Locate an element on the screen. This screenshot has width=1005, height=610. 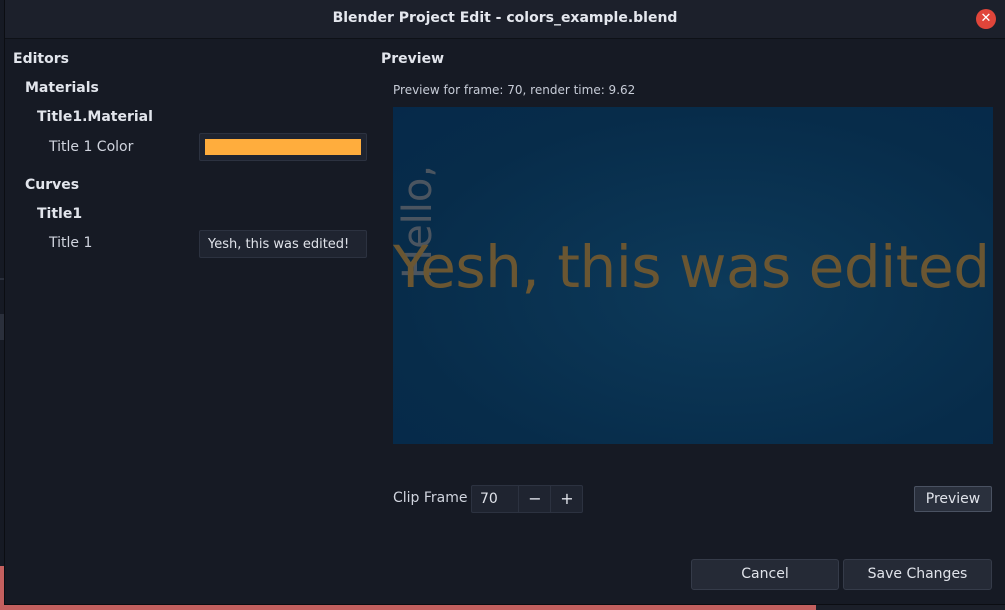
color-swatch-fill is located at coordinates (283, 147).